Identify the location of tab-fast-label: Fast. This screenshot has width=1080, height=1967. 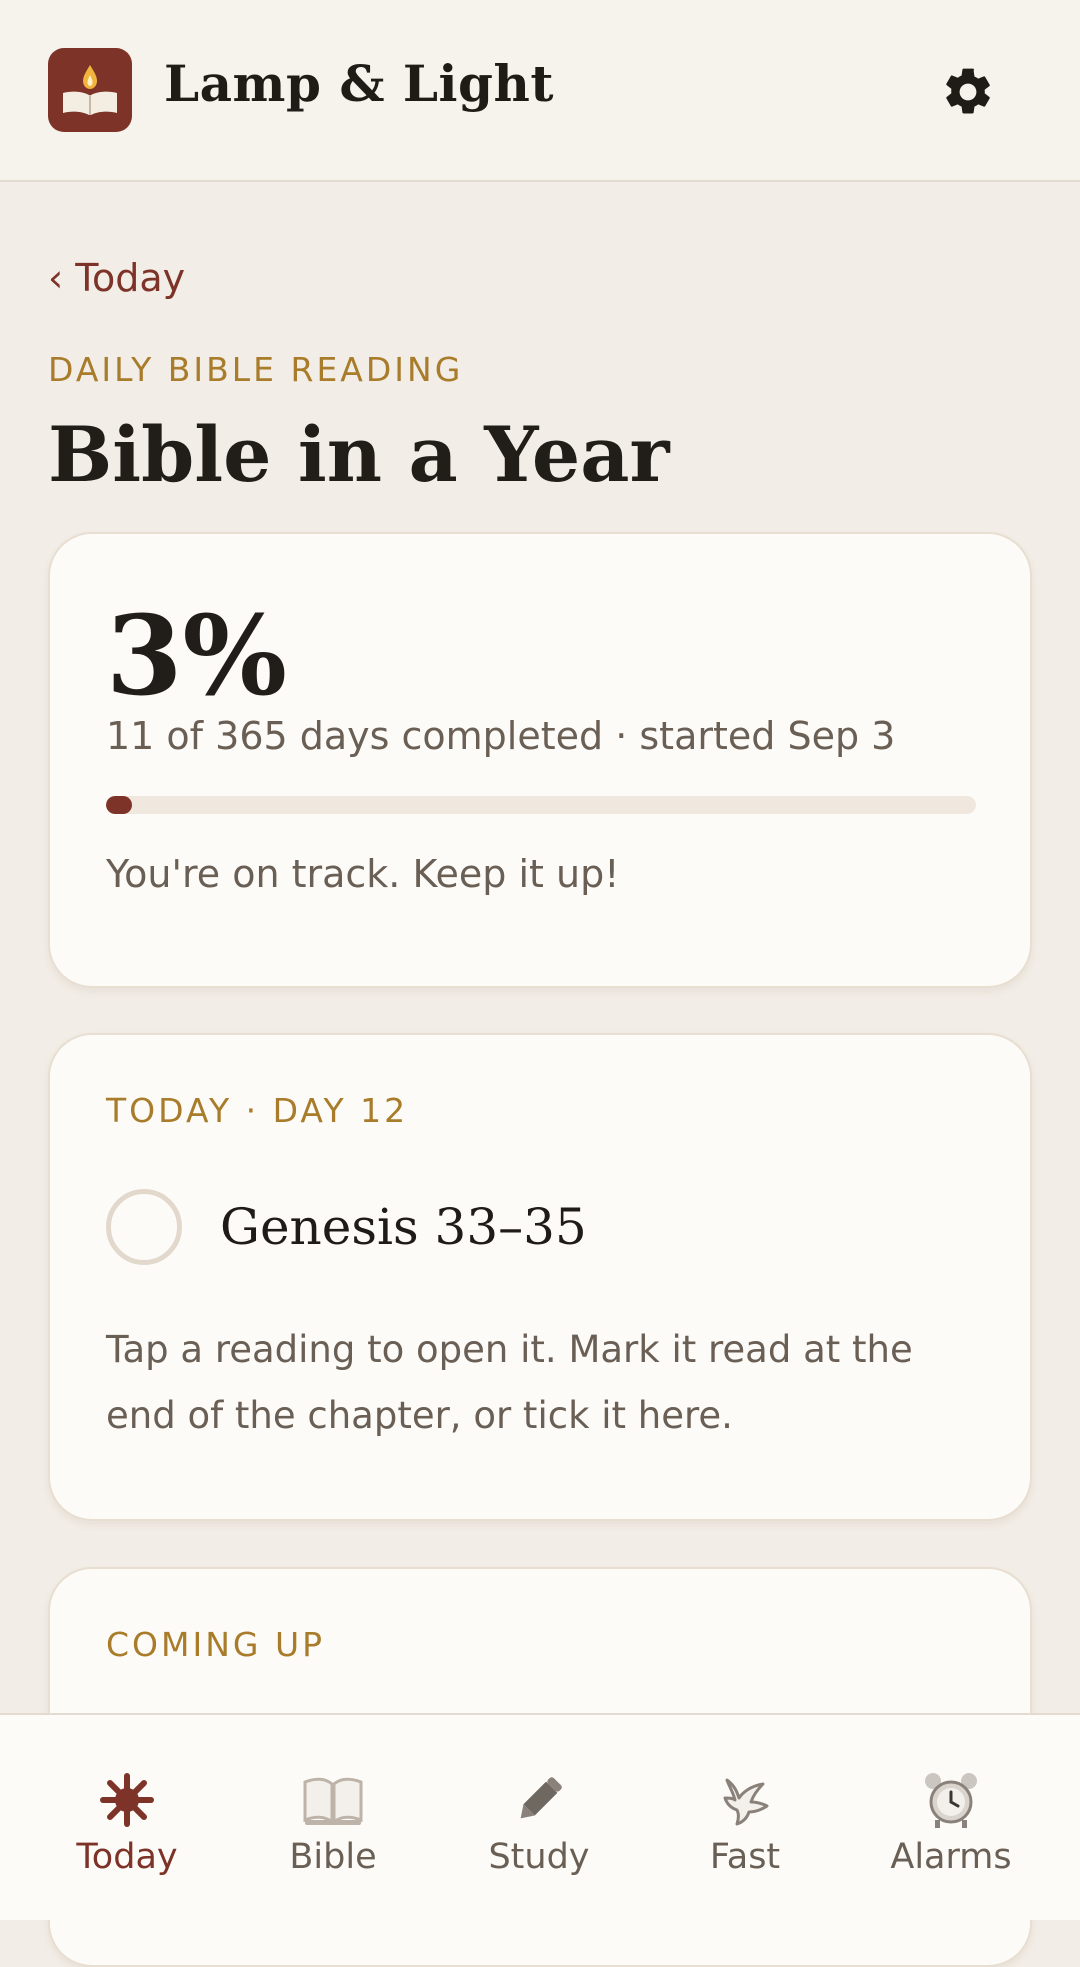
(745, 1857).